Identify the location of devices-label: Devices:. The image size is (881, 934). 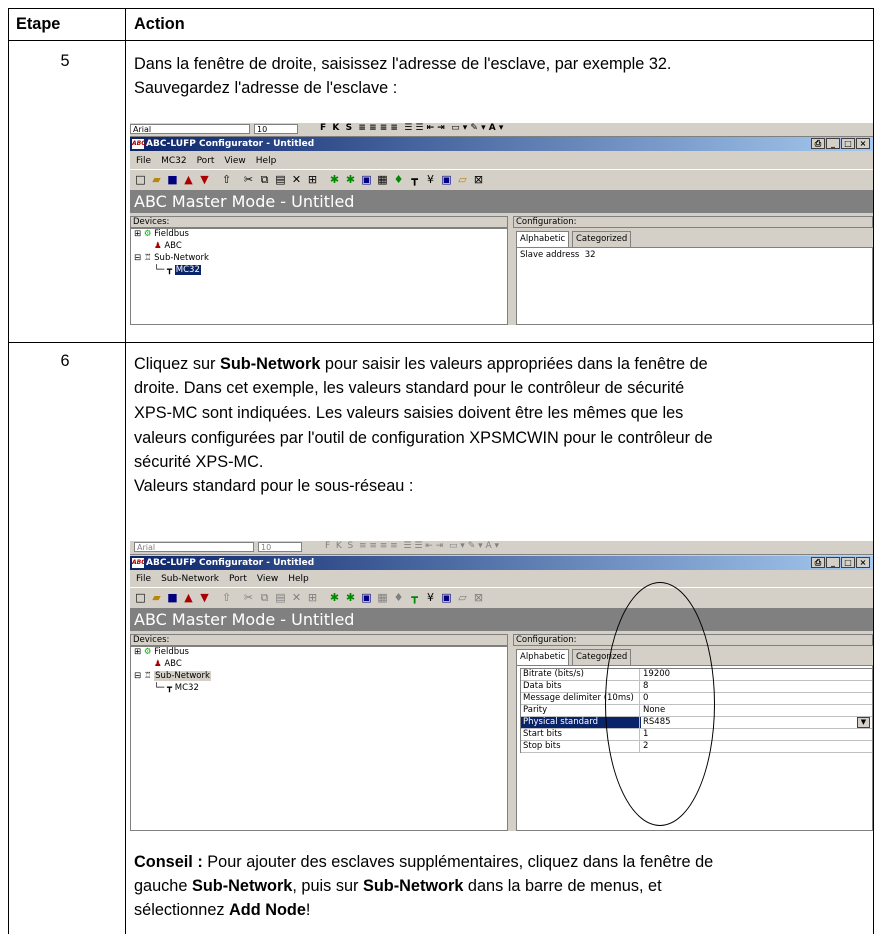
(319, 222).